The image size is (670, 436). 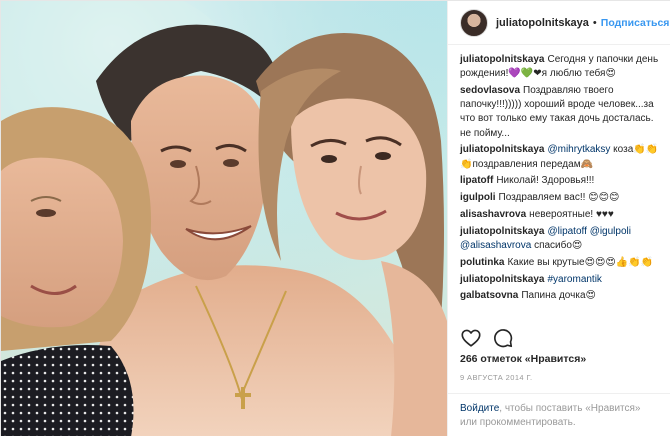 I want to click on post-date: 9 августа 2014 г., so click(x=496, y=377).